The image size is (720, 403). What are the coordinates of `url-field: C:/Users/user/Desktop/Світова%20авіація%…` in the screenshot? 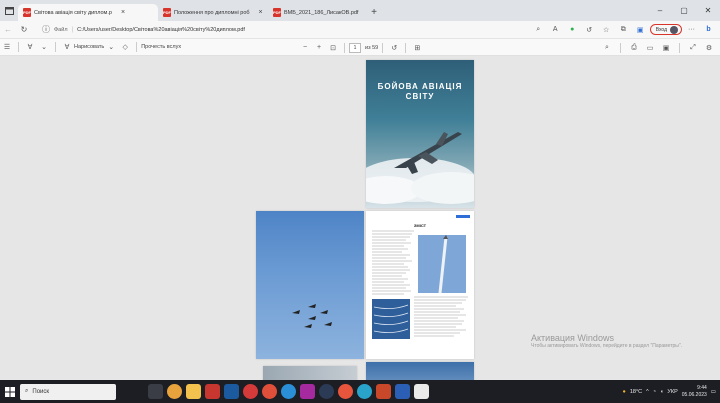 It's located at (161, 30).